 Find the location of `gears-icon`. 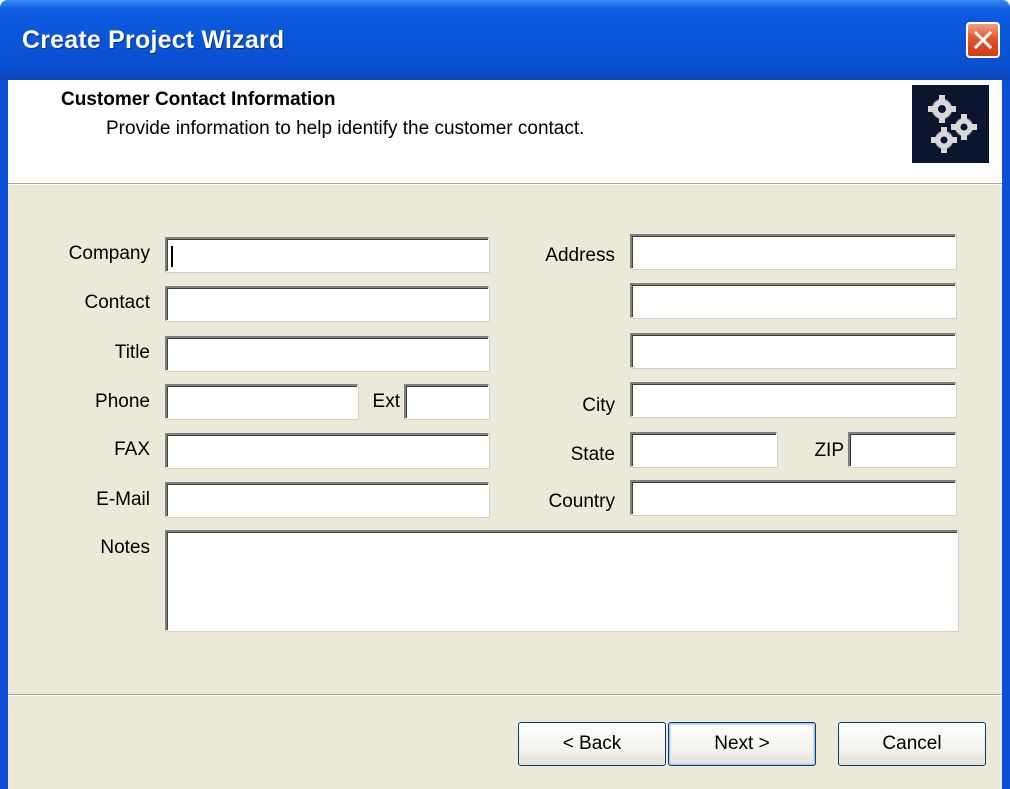

gears-icon is located at coordinates (950, 124).